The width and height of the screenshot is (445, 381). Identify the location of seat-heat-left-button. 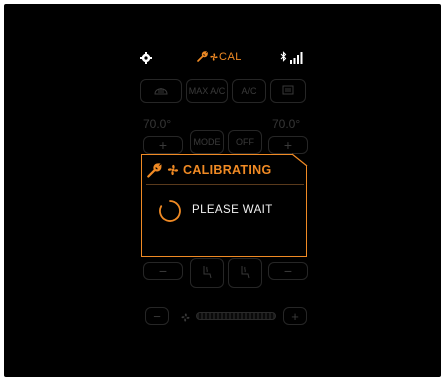
(207, 273).